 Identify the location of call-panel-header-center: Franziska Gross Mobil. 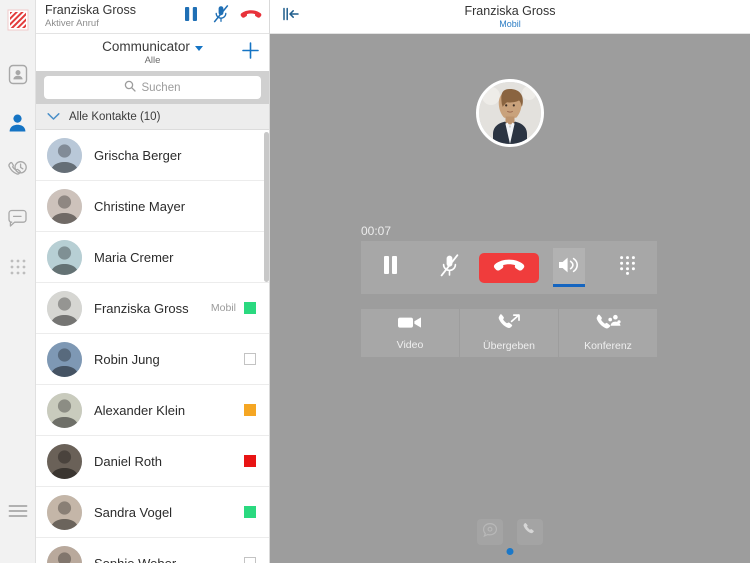
(510, 16).